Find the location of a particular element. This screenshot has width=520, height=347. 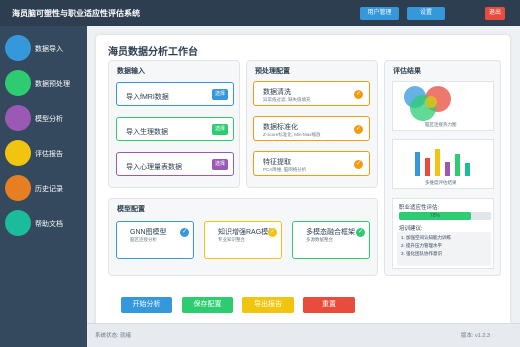

sidebar-item-help: 帮助文档 is located at coordinates (45, 224).